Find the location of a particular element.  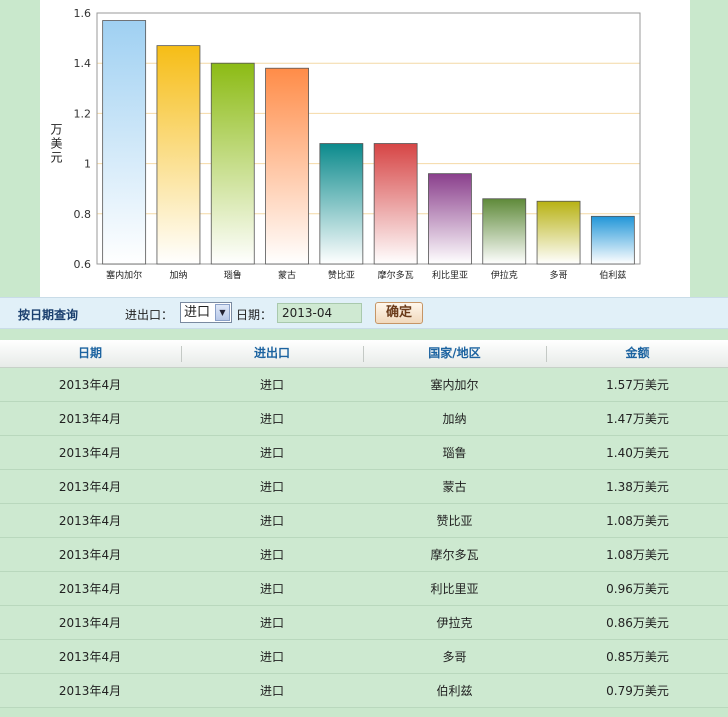

x-tick-label: 蒙古 is located at coordinates (287, 275).